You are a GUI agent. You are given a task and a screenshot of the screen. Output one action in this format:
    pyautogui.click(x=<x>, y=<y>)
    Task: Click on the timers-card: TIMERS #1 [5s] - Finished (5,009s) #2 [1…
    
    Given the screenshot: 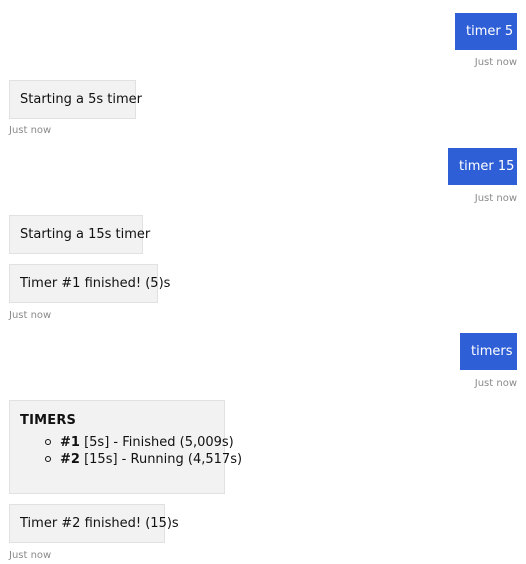 What is the action you would take?
    pyautogui.click(x=125, y=447)
    